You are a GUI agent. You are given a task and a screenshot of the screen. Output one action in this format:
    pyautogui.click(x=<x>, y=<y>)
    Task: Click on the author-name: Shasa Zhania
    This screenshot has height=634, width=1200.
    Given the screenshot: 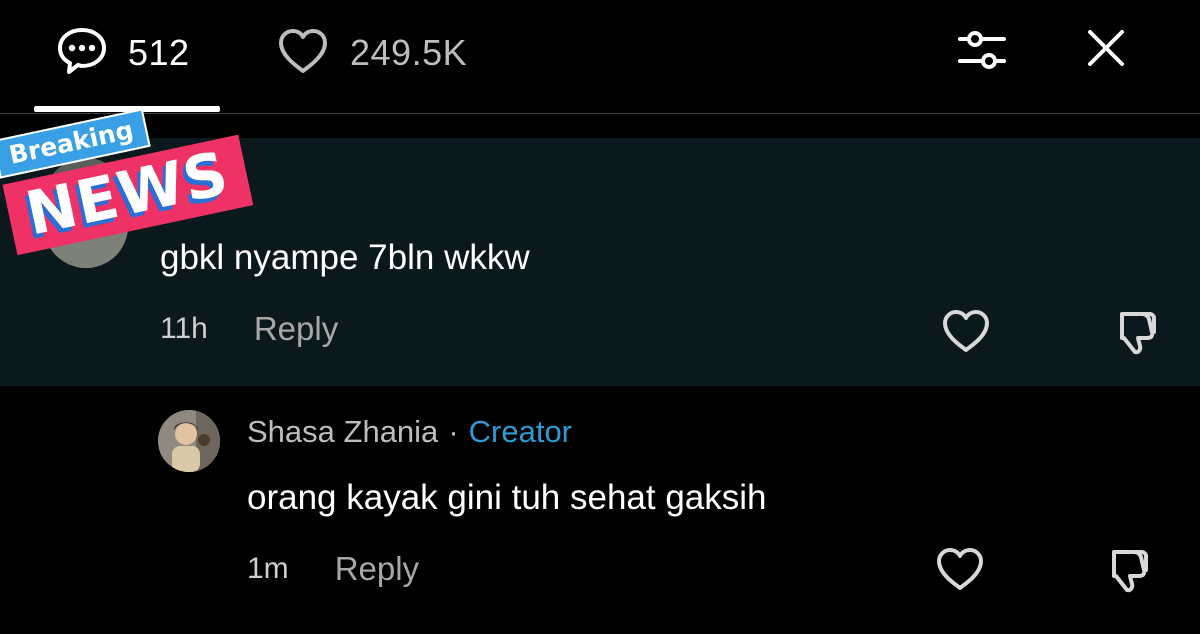 What is the action you would take?
    pyautogui.click(x=342, y=432)
    